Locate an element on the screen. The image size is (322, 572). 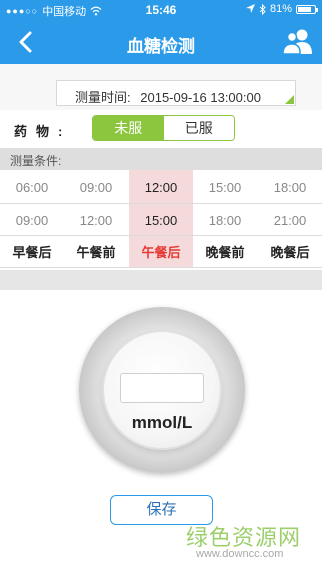
medicine-toggle: 未服 已服 is located at coordinates (163, 128).